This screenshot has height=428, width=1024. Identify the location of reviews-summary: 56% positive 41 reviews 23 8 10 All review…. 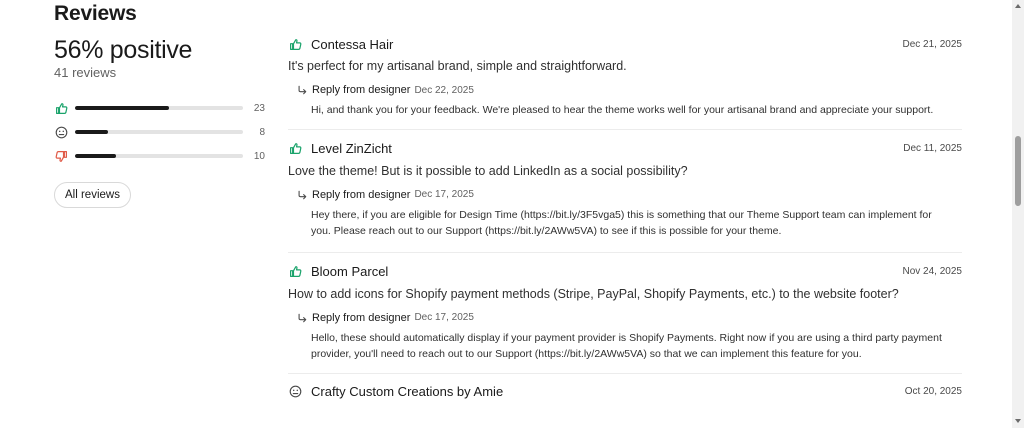
(160, 122).